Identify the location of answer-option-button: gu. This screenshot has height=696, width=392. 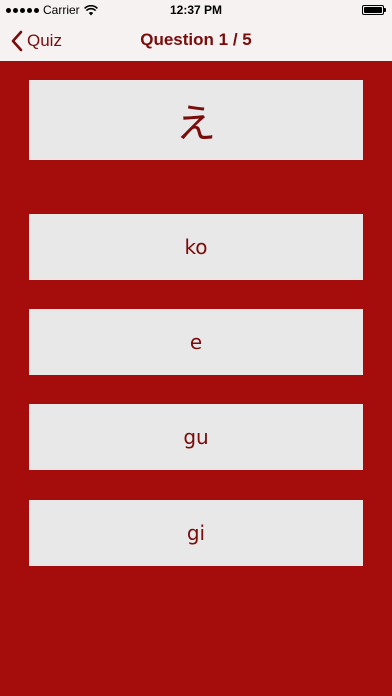
(196, 437).